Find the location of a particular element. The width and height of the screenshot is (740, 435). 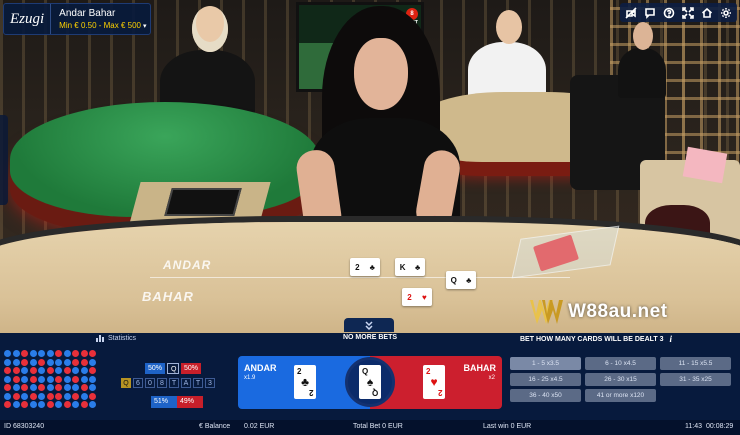

recent-joker: A is located at coordinates (186, 383).